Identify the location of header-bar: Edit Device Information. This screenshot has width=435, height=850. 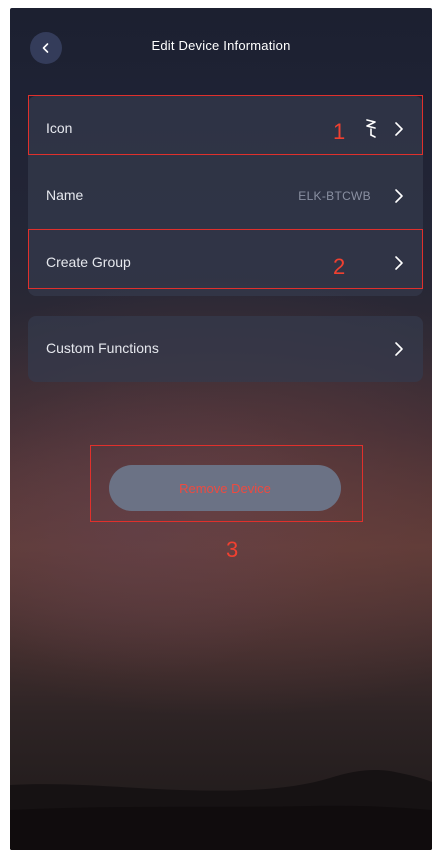
(221, 46).